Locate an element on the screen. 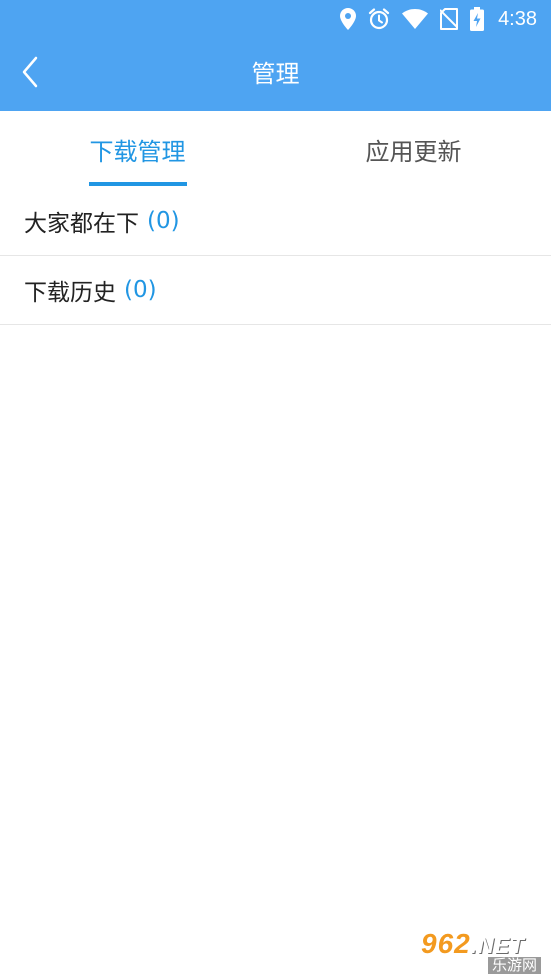  alarm-icon is located at coordinates (379, 19).